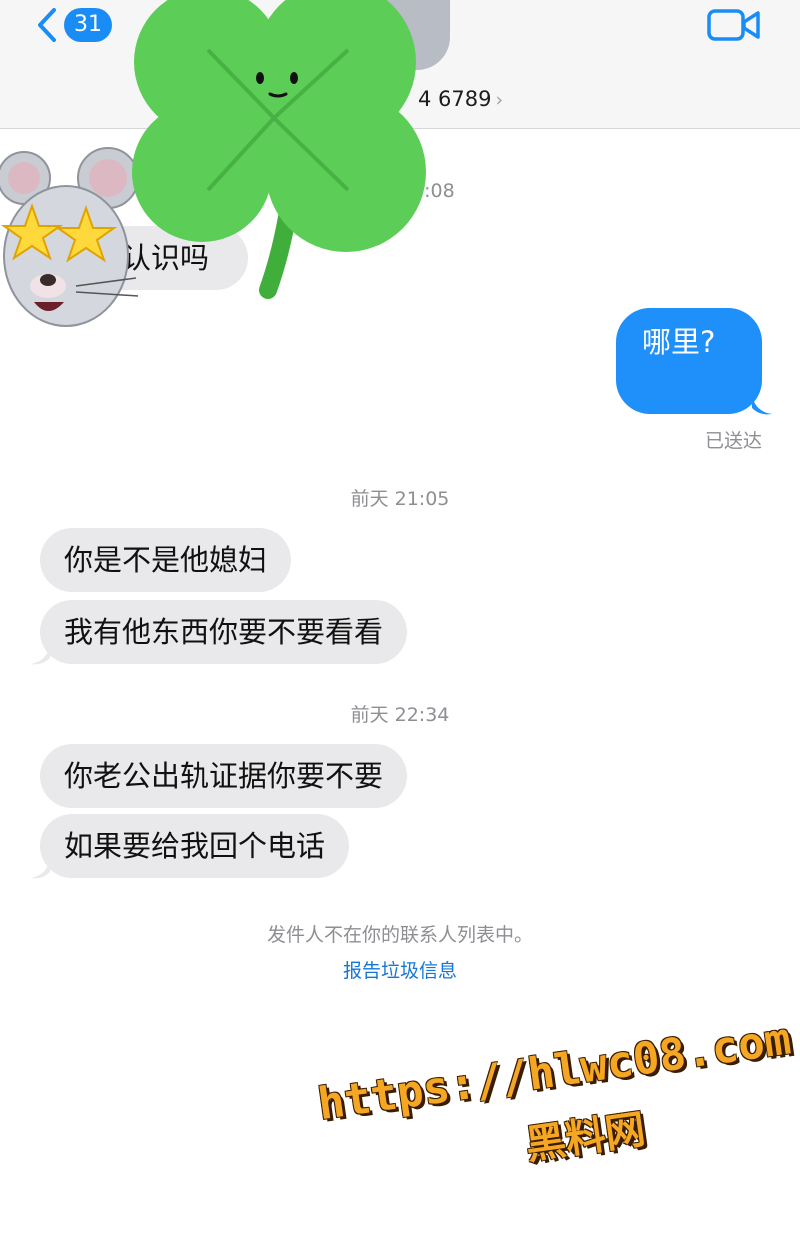 The image size is (800, 1243). I want to click on message-bubble-incoming: 如果要给我回个电话, so click(195, 846).